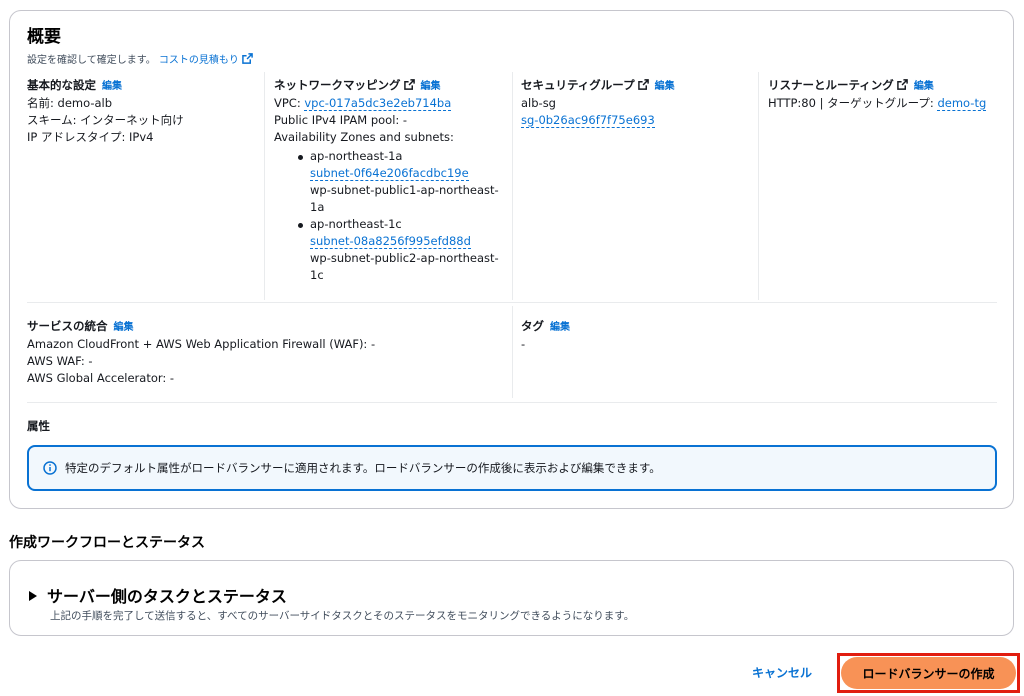  I want to click on server-tasks-title: サーバー側のタスクとステータス, so click(167, 596).